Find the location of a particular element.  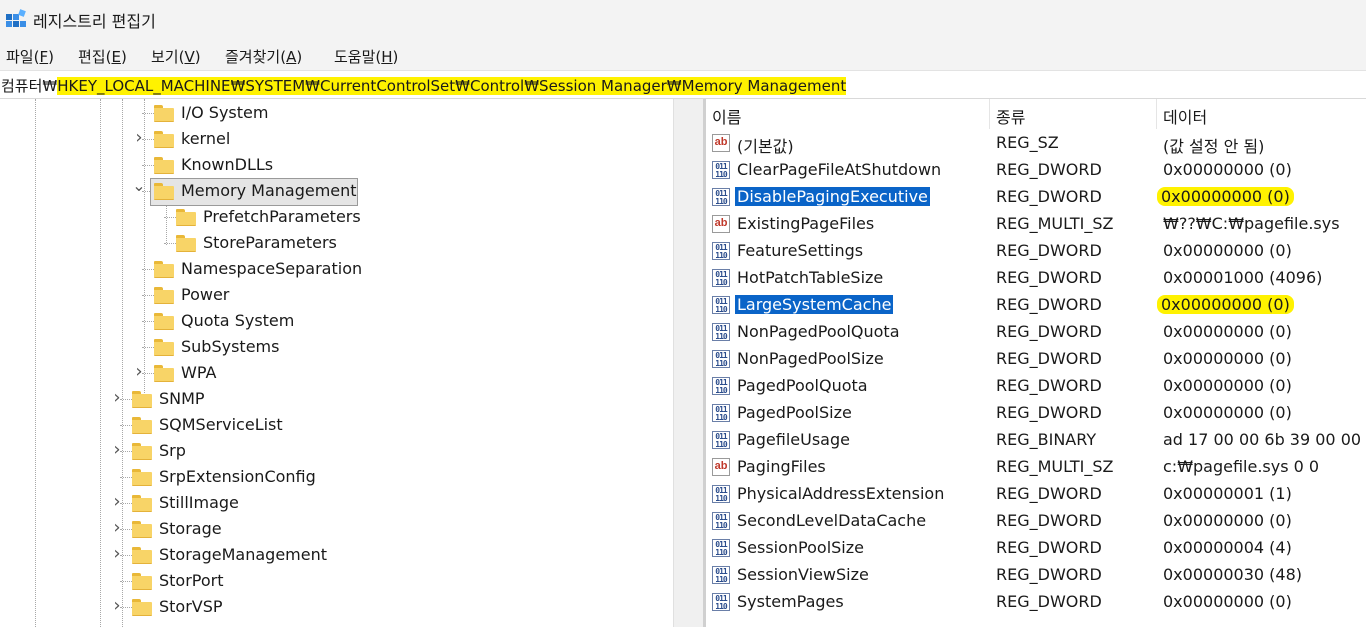

tree-item-label: KnownDLLs is located at coordinates (227, 164).